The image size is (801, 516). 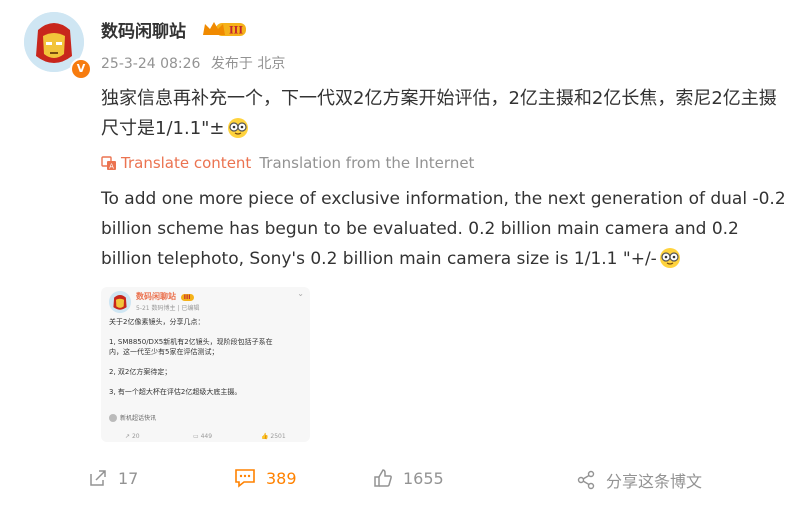 What do you see at coordinates (383, 478) in the screenshot?
I see `like-icon` at bounding box center [383, 478].